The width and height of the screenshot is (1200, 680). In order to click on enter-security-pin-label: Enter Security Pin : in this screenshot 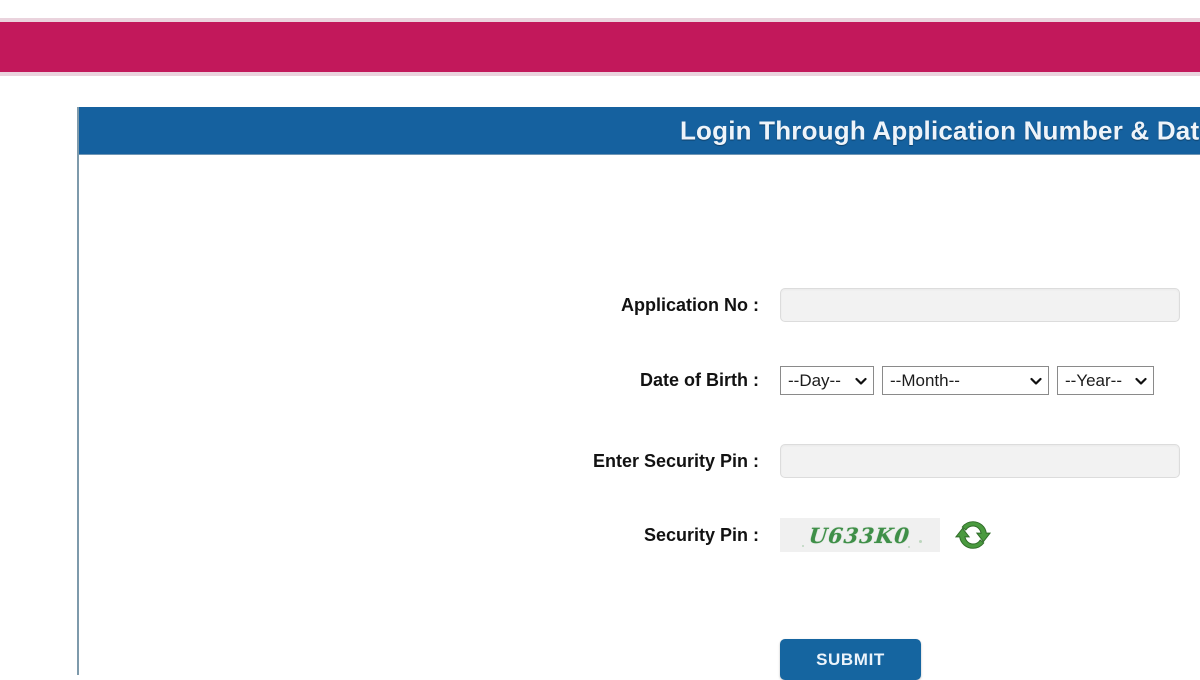, I will do `click(675, 460)`.